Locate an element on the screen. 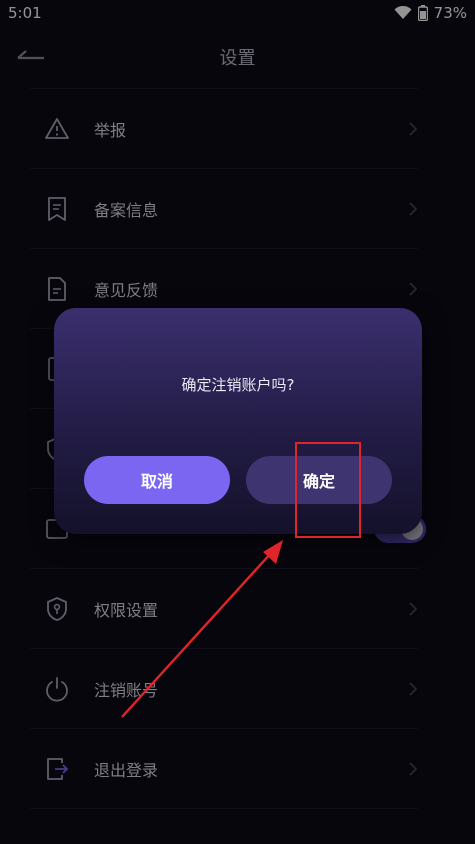 This screenshot has width=475, height=844. annotation-highlight-box is located at coordinates (328, 490).